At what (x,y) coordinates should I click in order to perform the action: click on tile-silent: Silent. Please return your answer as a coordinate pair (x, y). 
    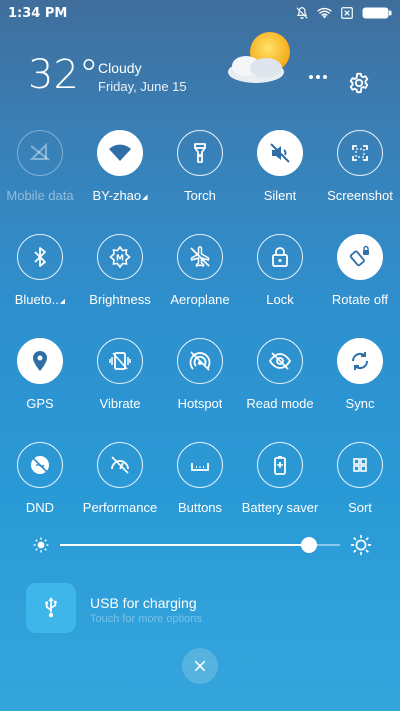
    Looking at the image, I should click on (280, 182).